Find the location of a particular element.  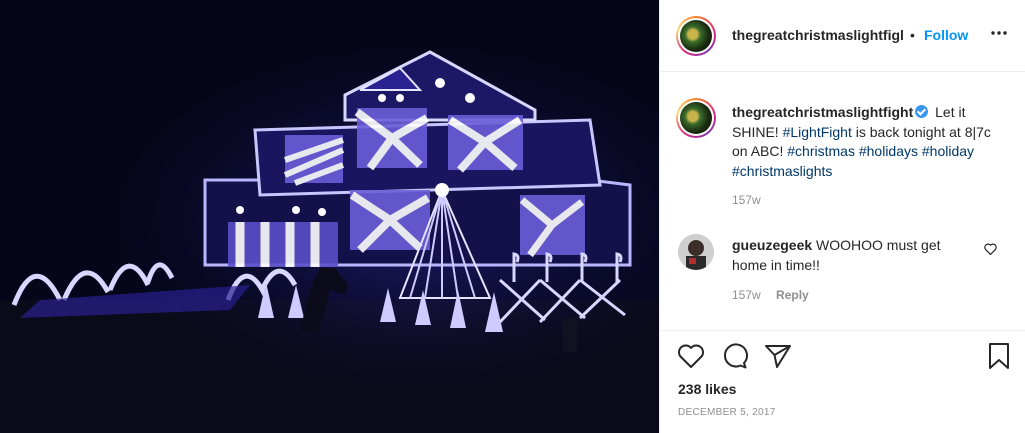

like-heart-icon is located at coordinates (691, 357).